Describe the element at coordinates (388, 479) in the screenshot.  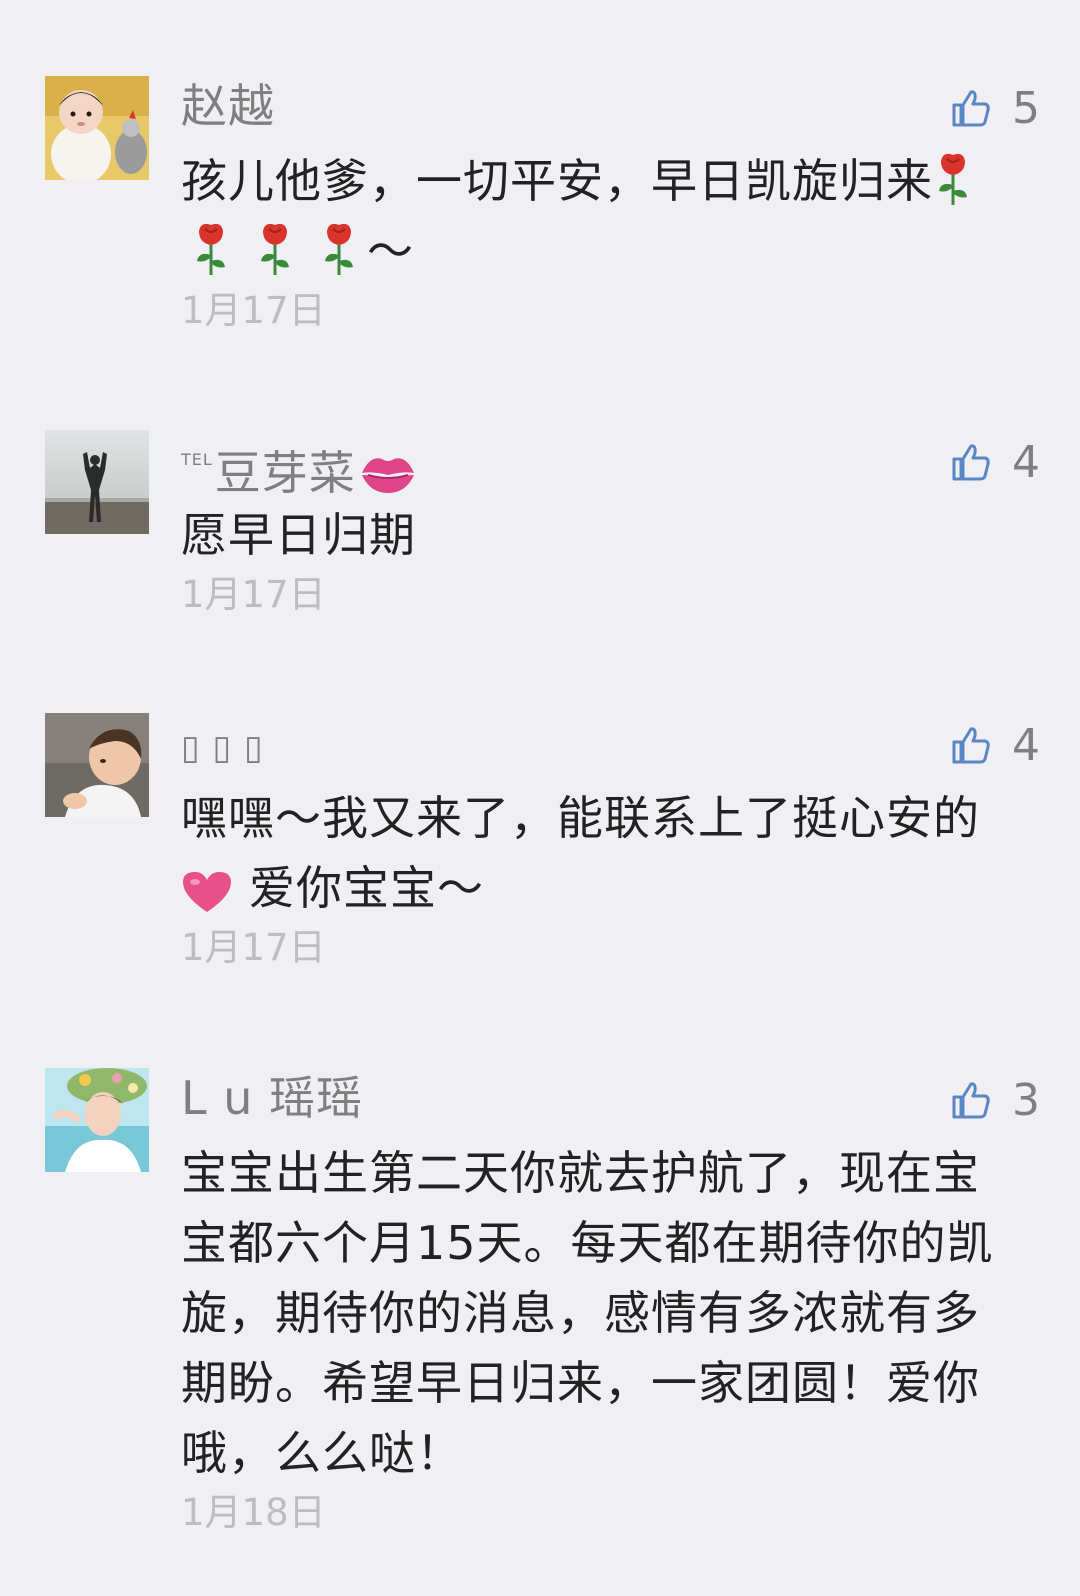
I see `kiss-mark-emoji` at that location.